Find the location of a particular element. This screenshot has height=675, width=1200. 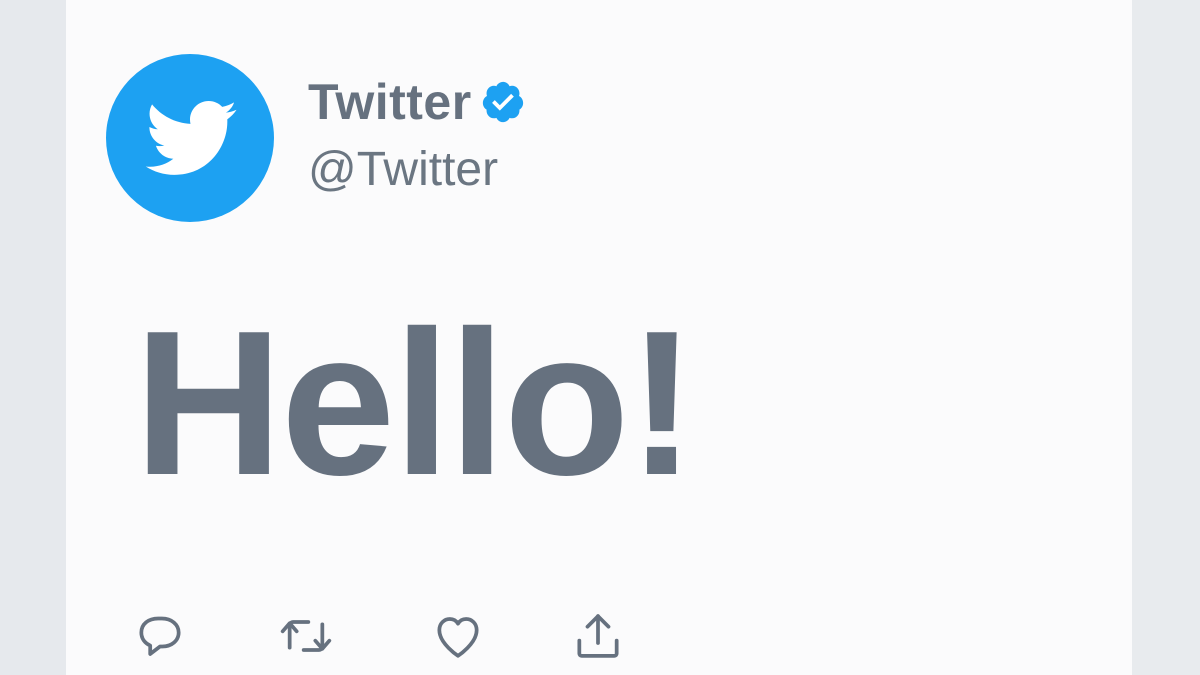

share-icon is located at coordinates (598, 636).